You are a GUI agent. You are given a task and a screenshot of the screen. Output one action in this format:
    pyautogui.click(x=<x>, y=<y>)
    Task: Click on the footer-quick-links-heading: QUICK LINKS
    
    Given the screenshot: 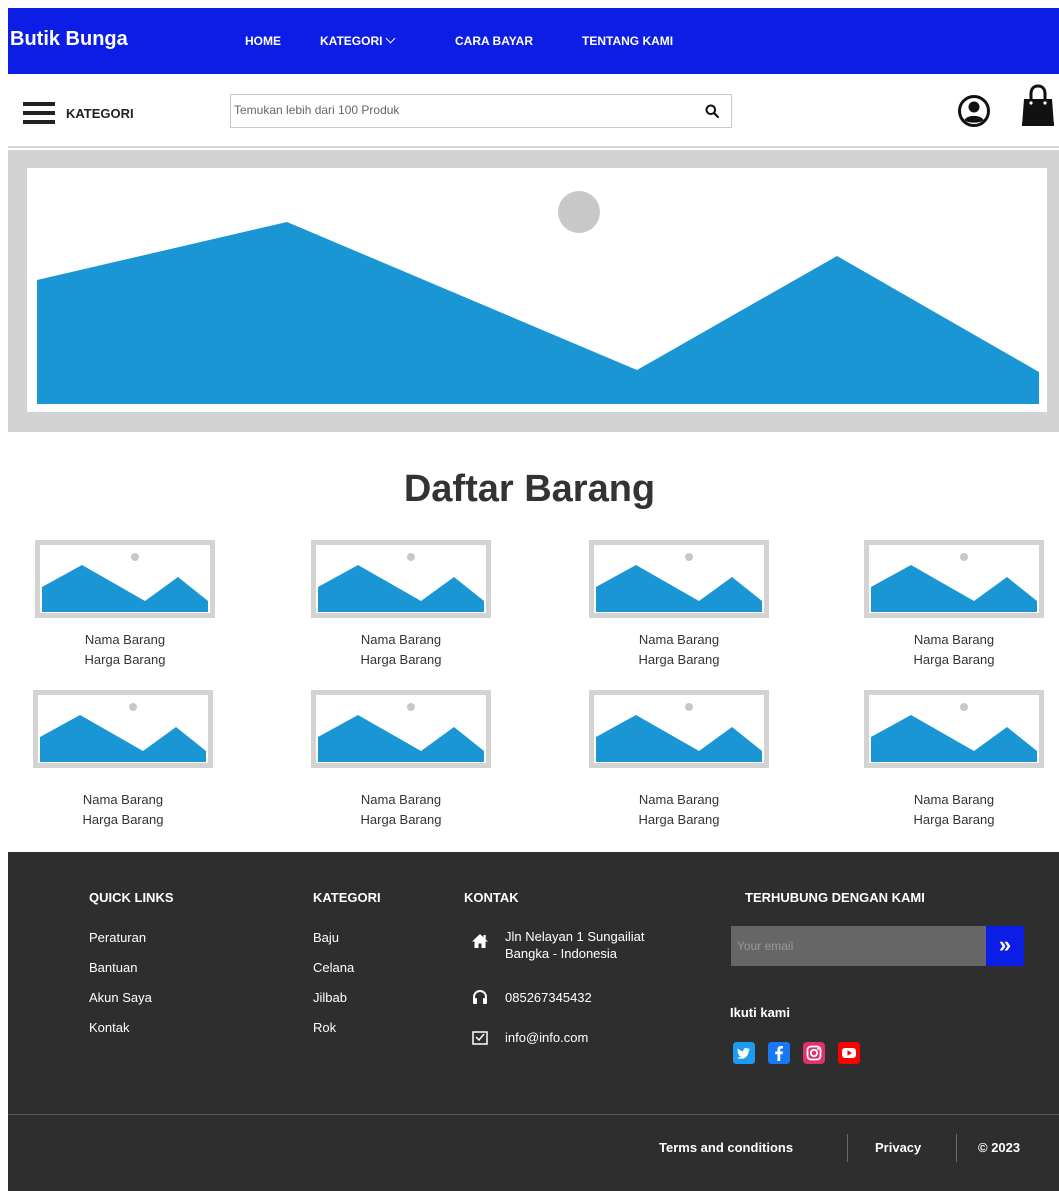 What is the action you would take?
    pyautogui.click(x=131, y=897)
    